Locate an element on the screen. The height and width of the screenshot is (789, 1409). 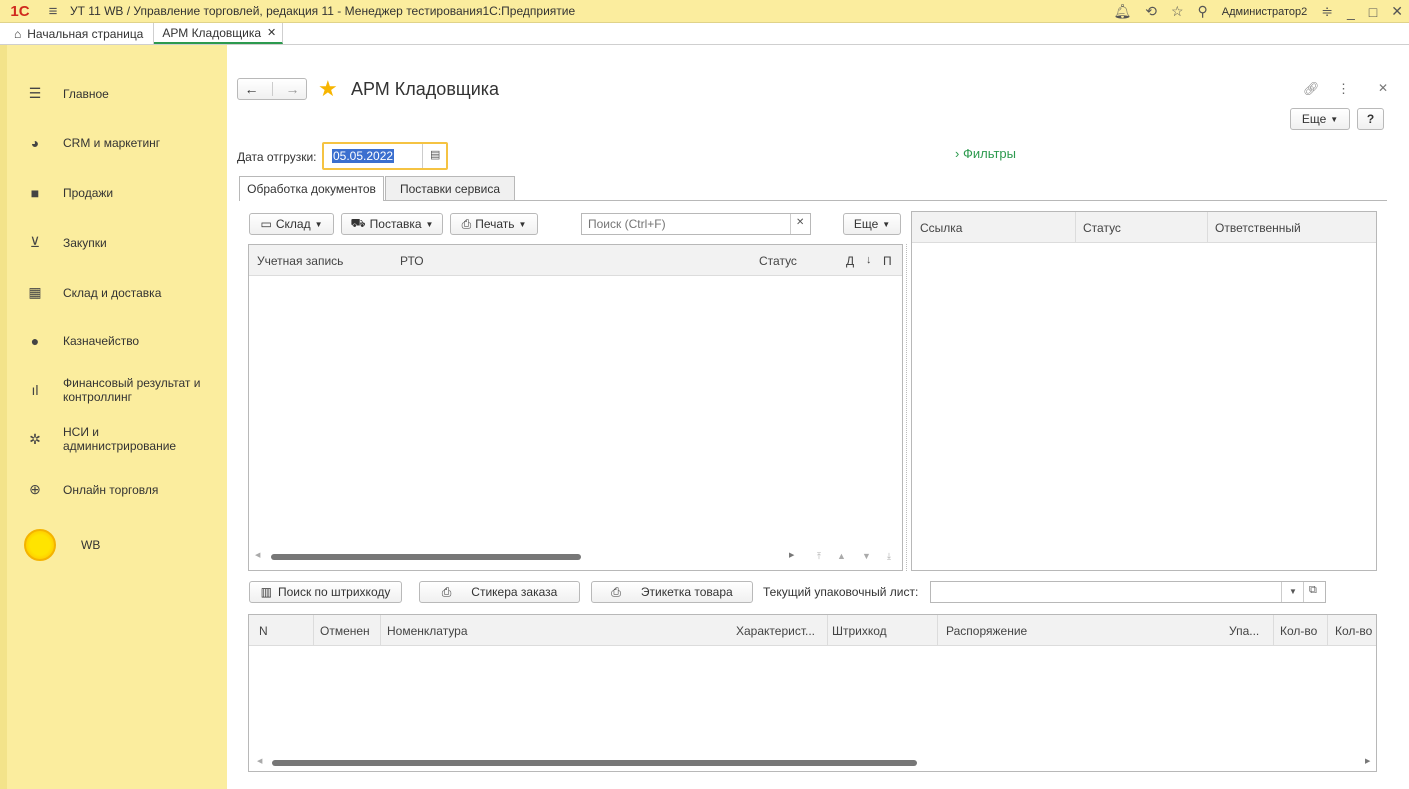
open-icon: ⧉ is located at coordinates (1313, 590).